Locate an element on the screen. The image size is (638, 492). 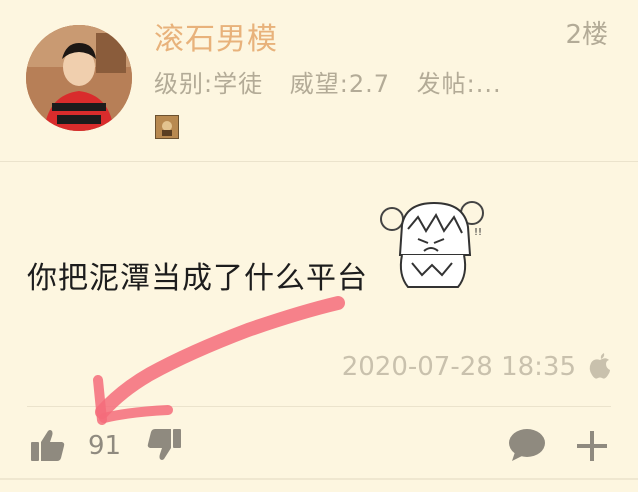
author-avatar is located at coordinates (79, 78).